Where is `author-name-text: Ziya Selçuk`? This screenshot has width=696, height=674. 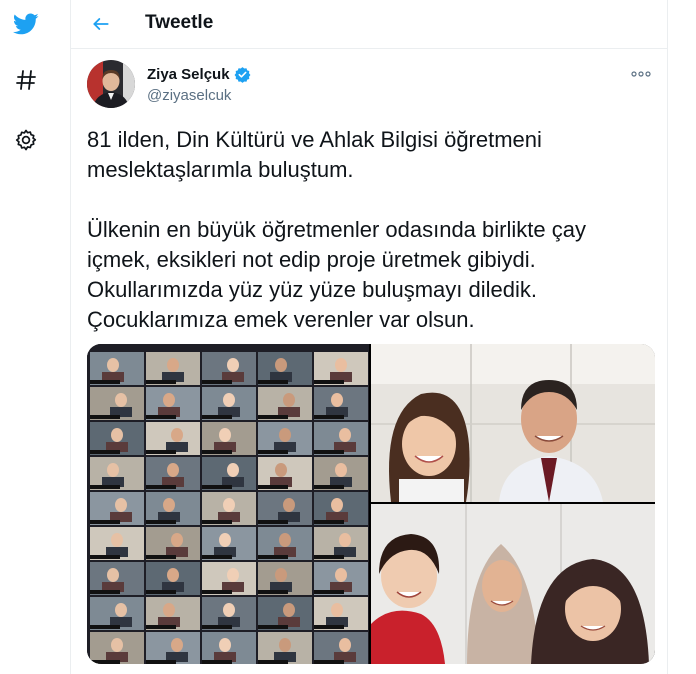
author-name-text: Ziya Selçuk is located at coordinates (188, 74).